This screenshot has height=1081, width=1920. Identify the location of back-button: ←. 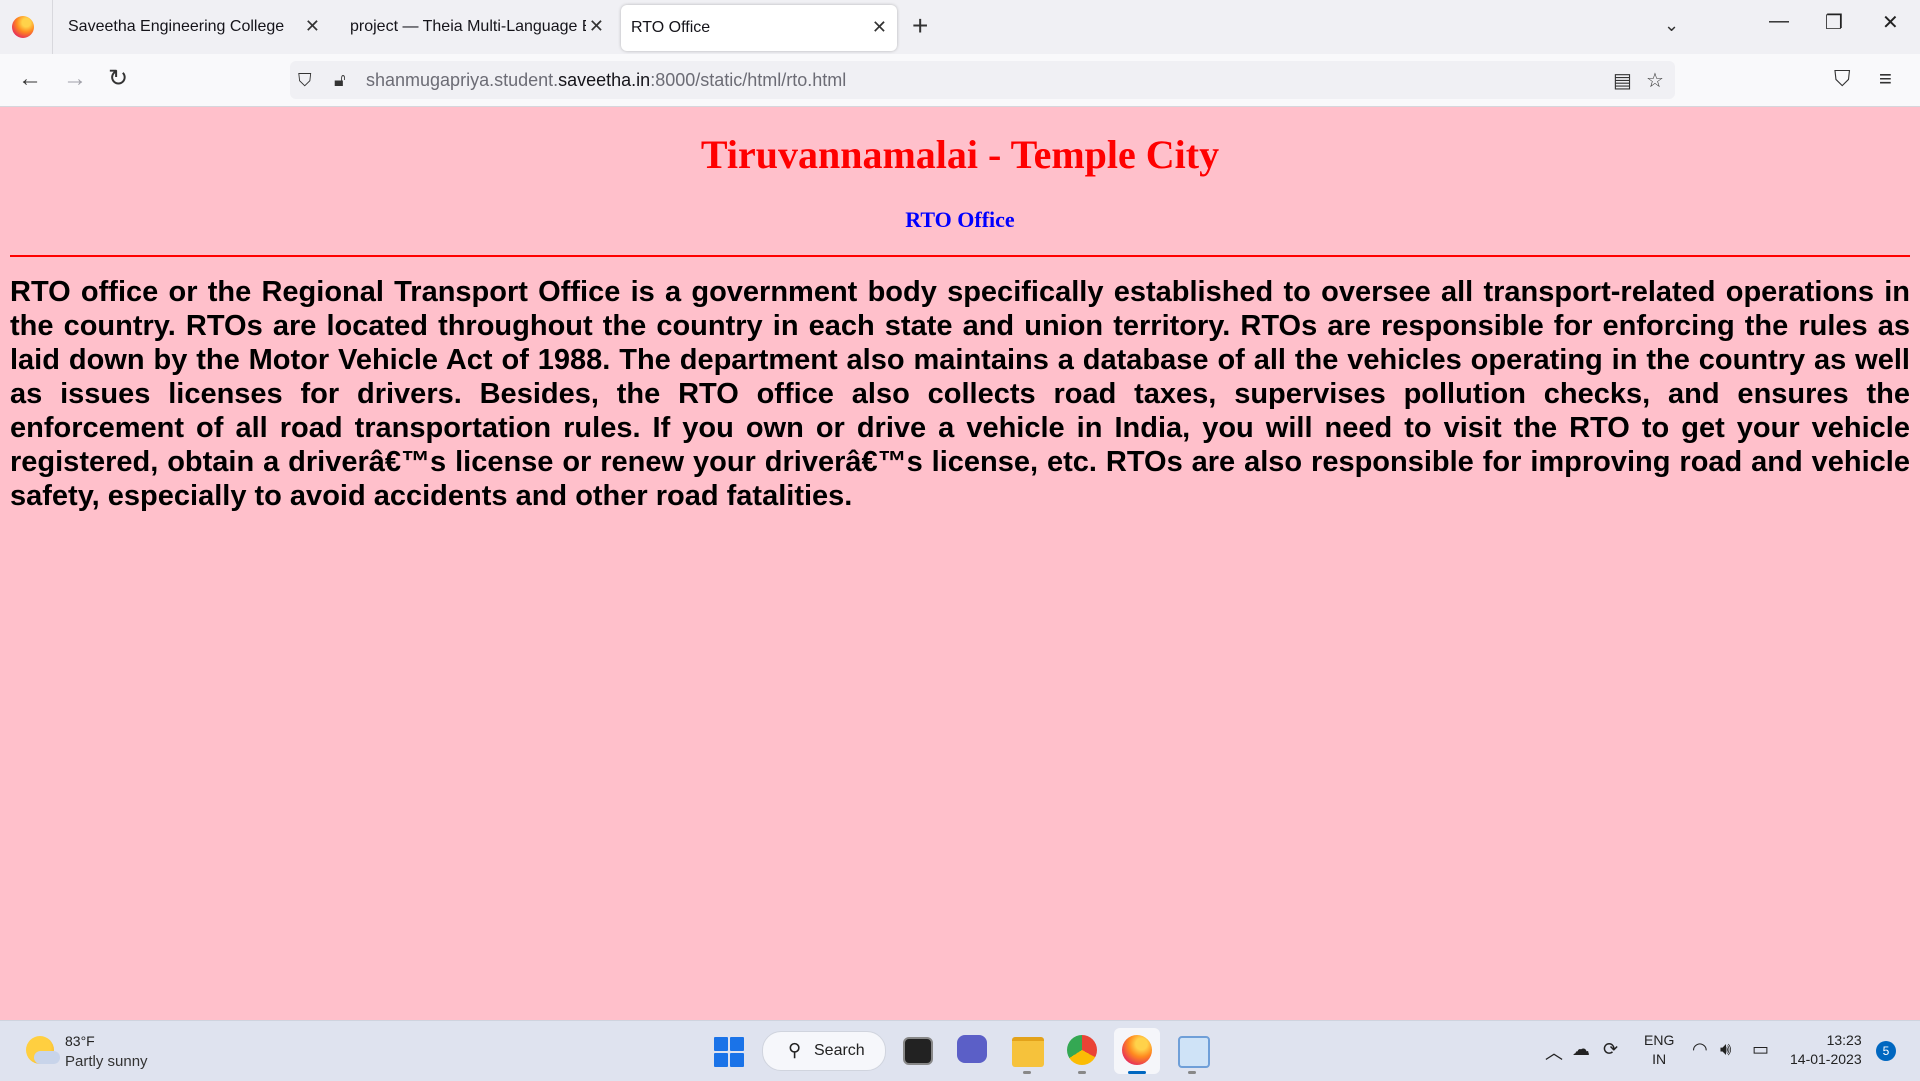
(30, 79).